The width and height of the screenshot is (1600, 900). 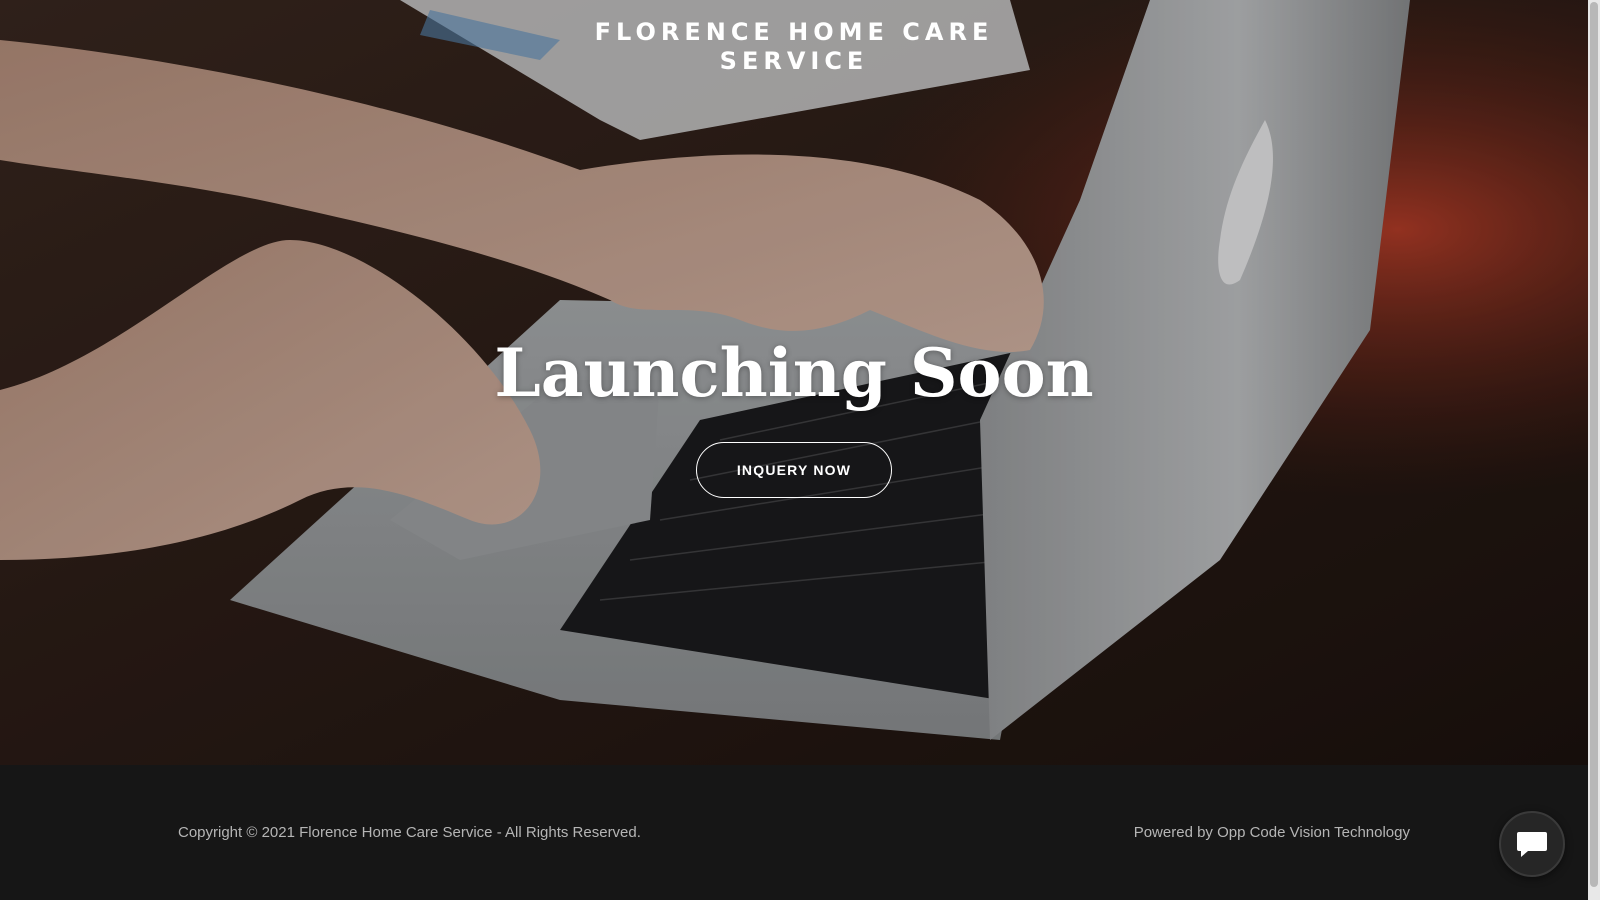 I want to click on powered-by-text: Powered by Opp Code Vision Technology, so click(x=1271, y=832).